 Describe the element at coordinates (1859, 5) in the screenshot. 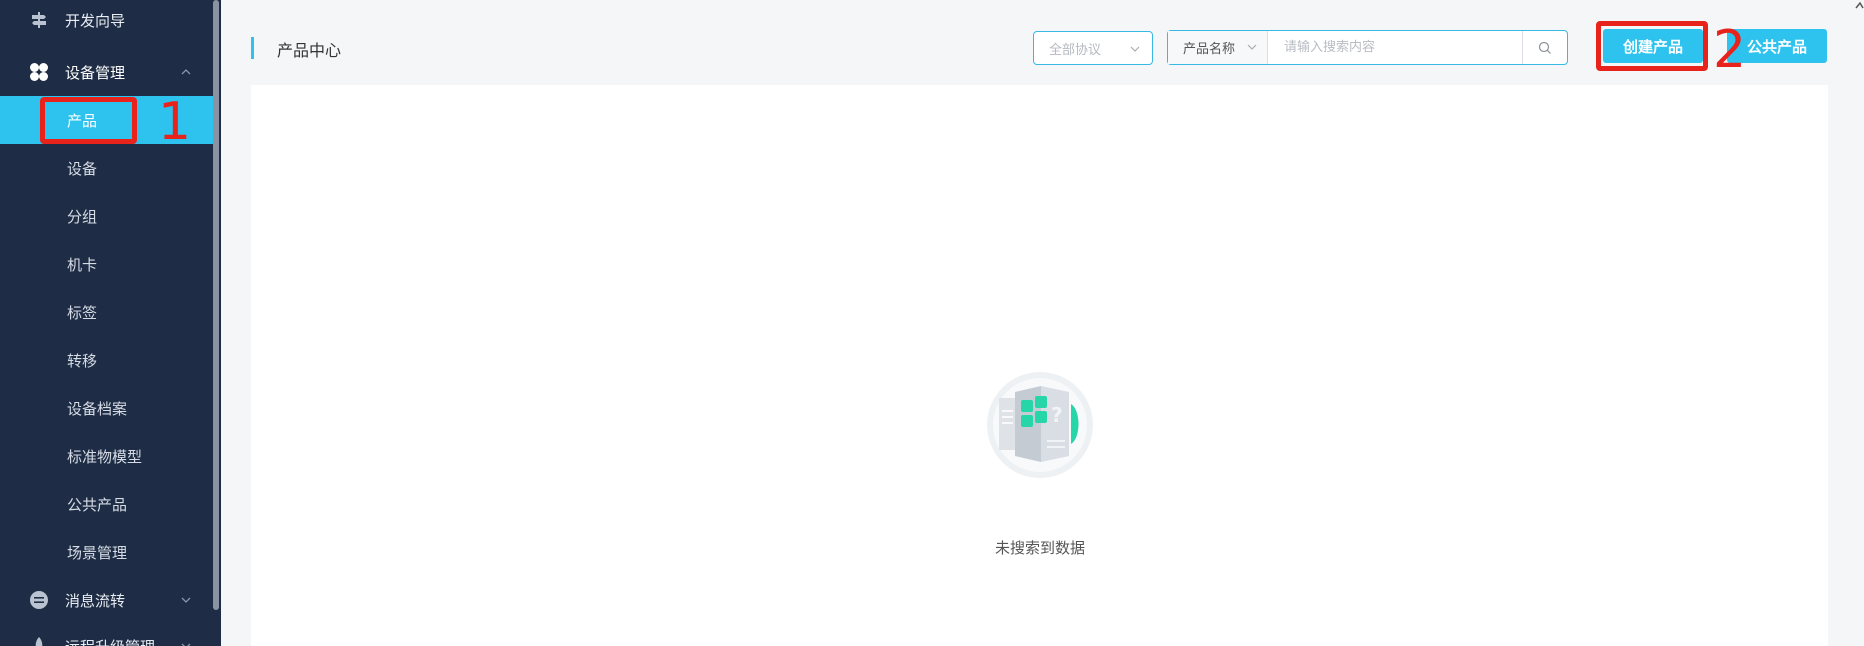

I see `corner-caret-icon` at that location.